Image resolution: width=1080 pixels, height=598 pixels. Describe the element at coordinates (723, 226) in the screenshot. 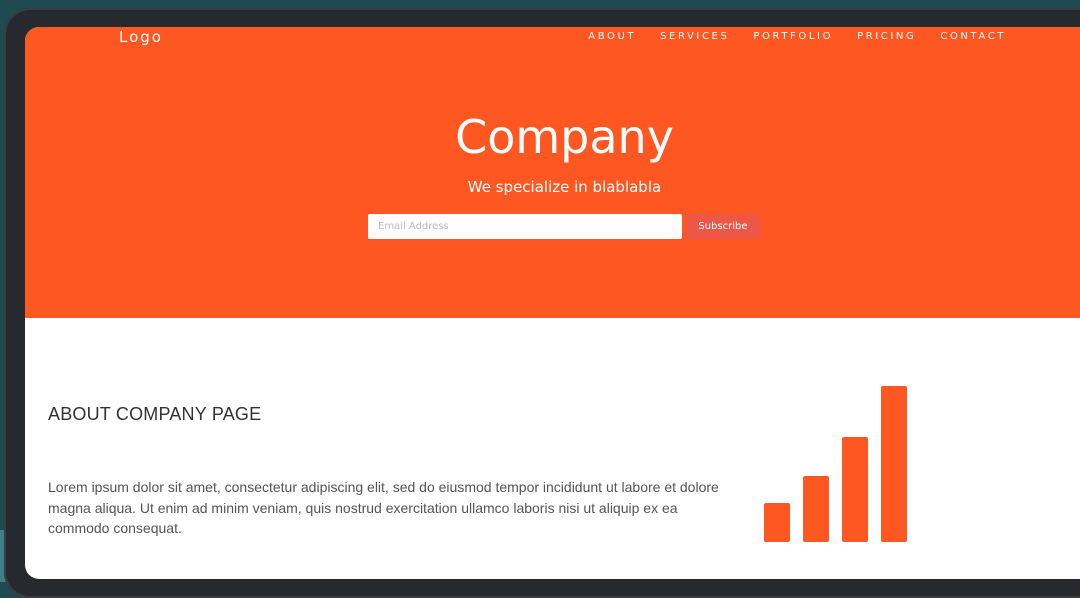

I see `subscribe-button: Subscribe` at that location.